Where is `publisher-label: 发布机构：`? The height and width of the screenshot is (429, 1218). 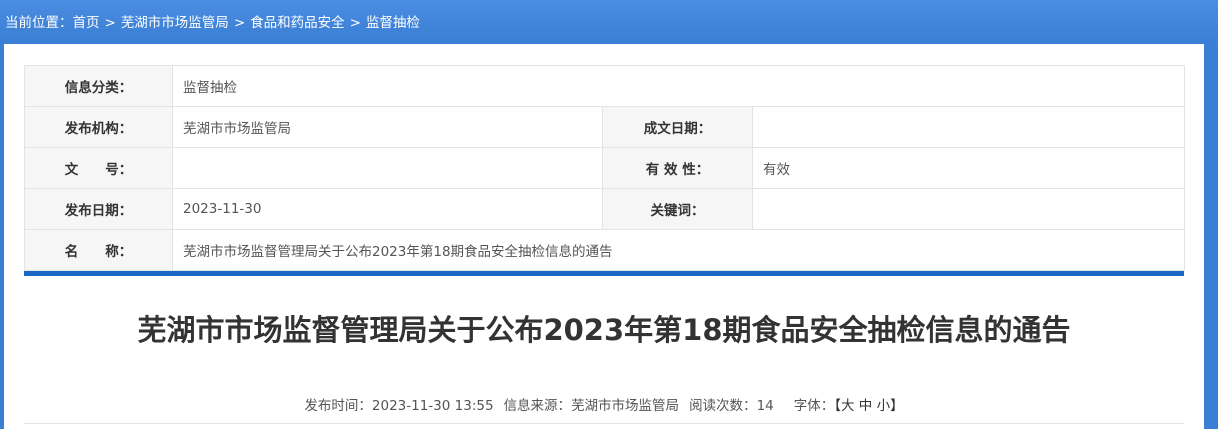
publisher-label: 发布机构： is located at coordinates (98, 127).